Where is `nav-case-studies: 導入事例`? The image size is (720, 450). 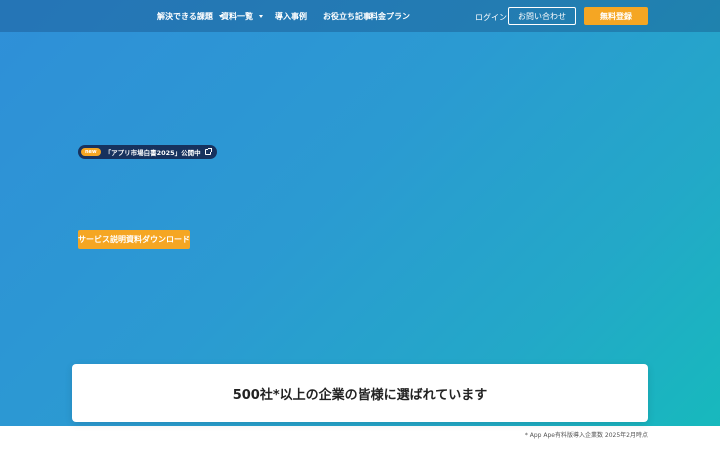
nav-case-studies: 導入事例 is located at coordinates (291, 16).